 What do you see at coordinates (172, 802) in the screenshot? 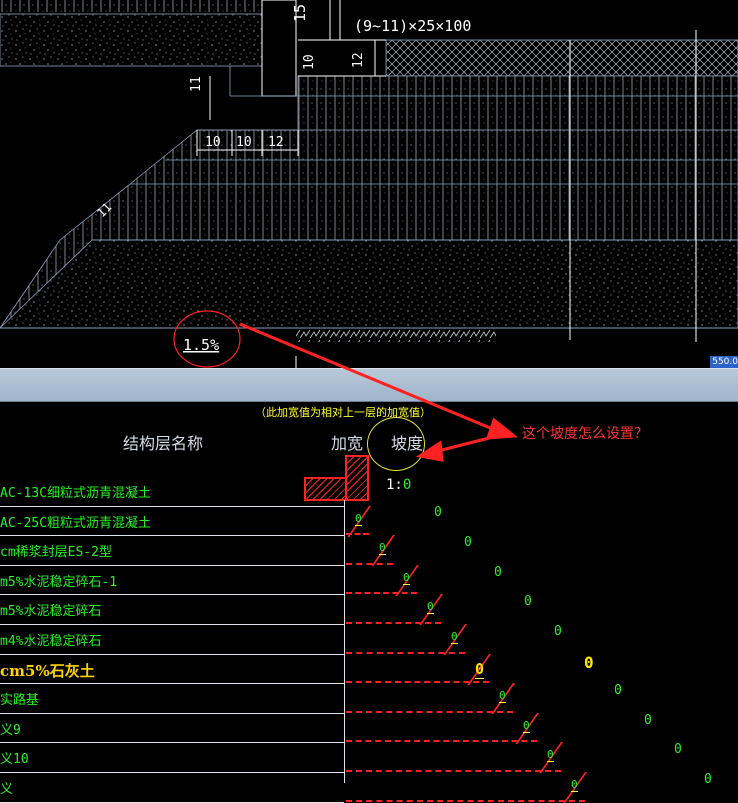
I see `layer-row-divider` at bounding box center [172, 802].